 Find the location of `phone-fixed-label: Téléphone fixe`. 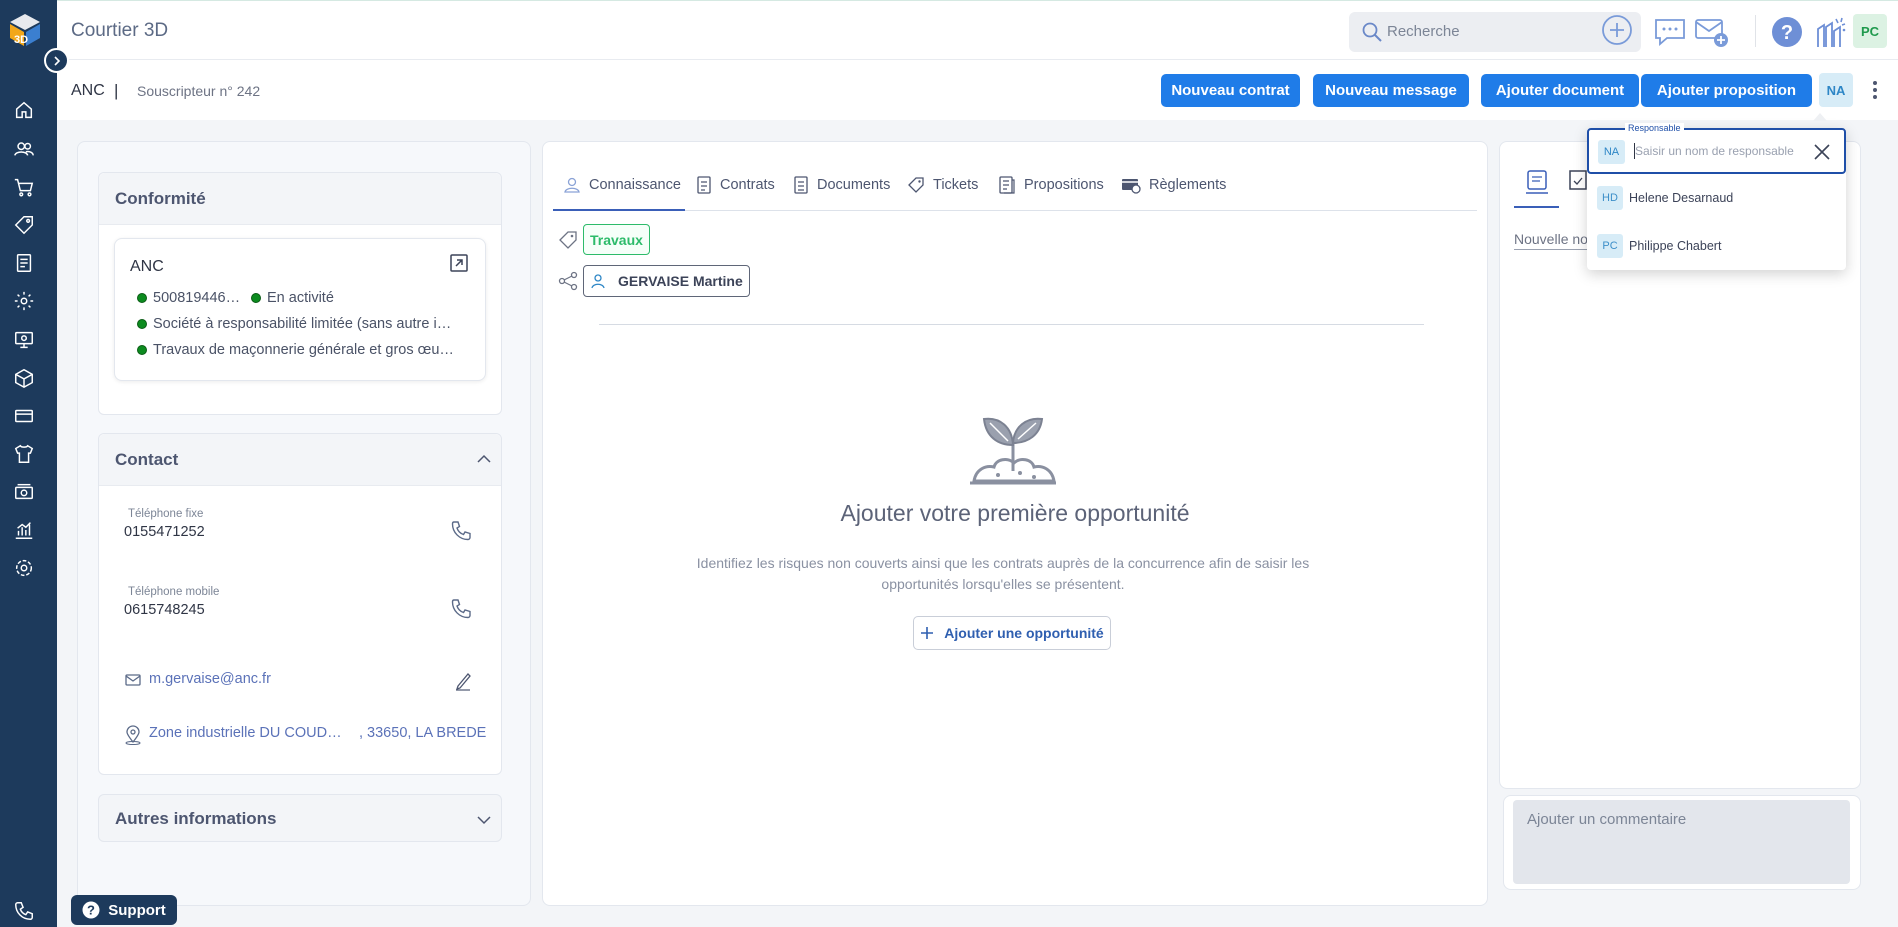

phone-fixed-label: Téléphone fixe is located at coordinates (166, 514).